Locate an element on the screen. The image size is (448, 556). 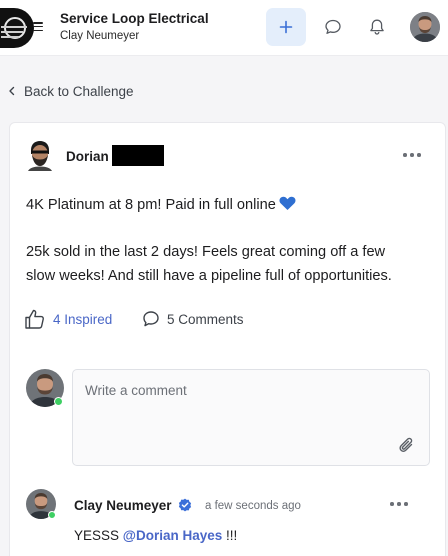
comment-placeholder: Write a comment is located at coordinates (136, 390).